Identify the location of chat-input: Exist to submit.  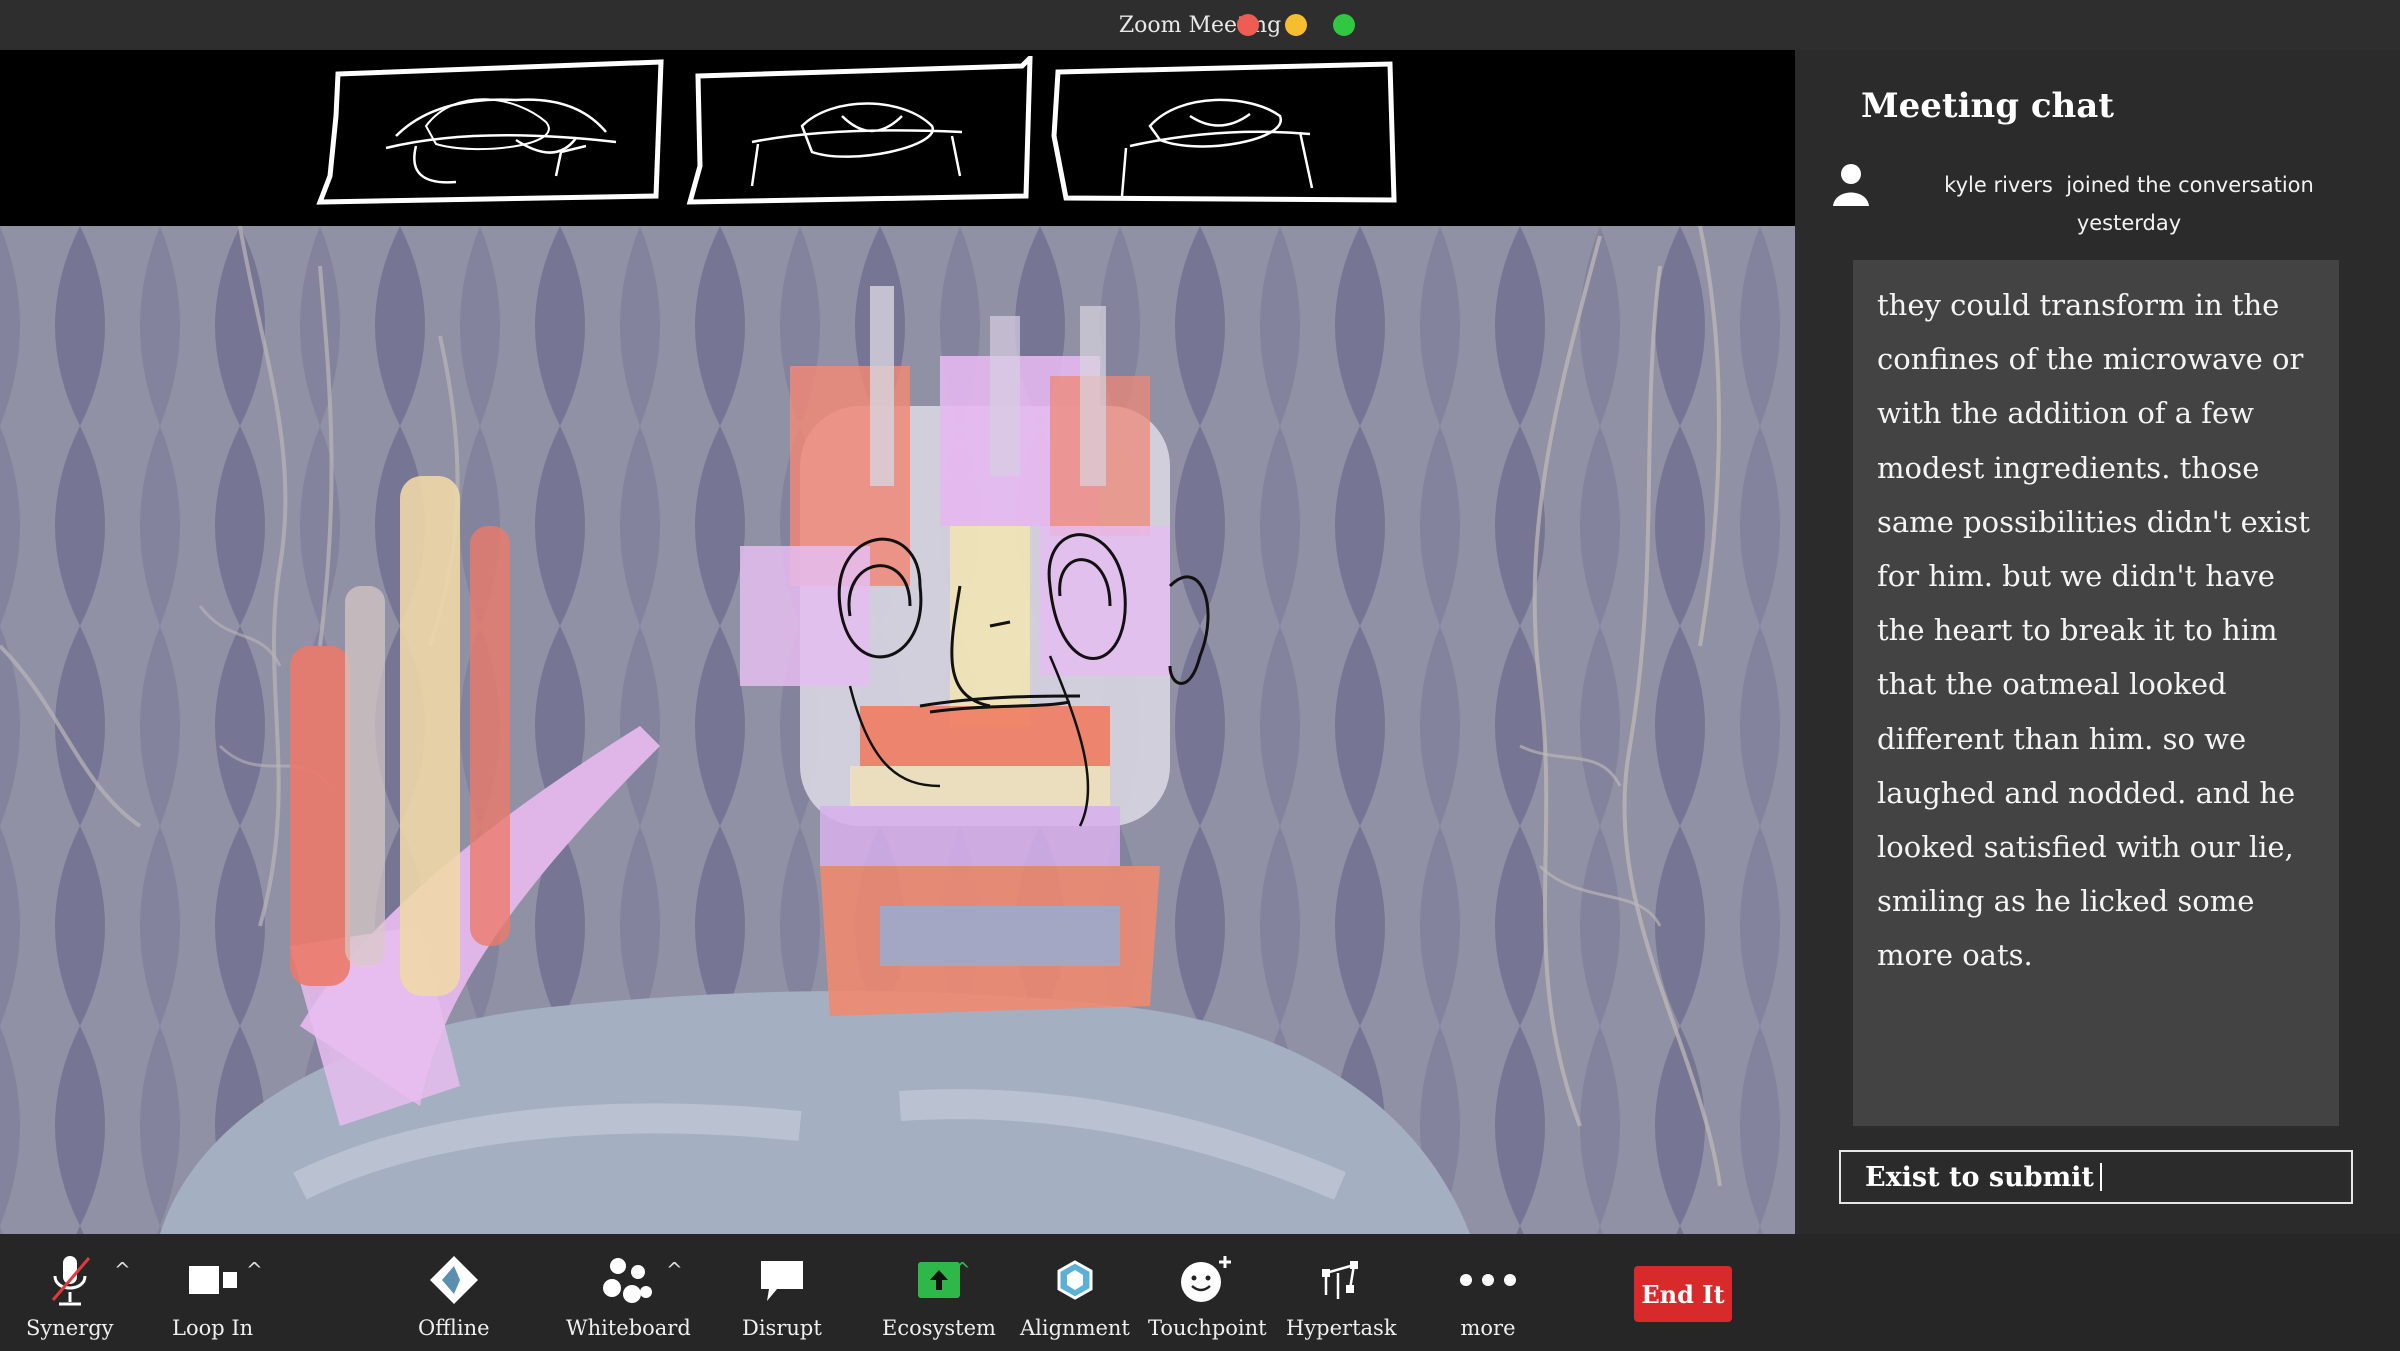
(2096, 1177).